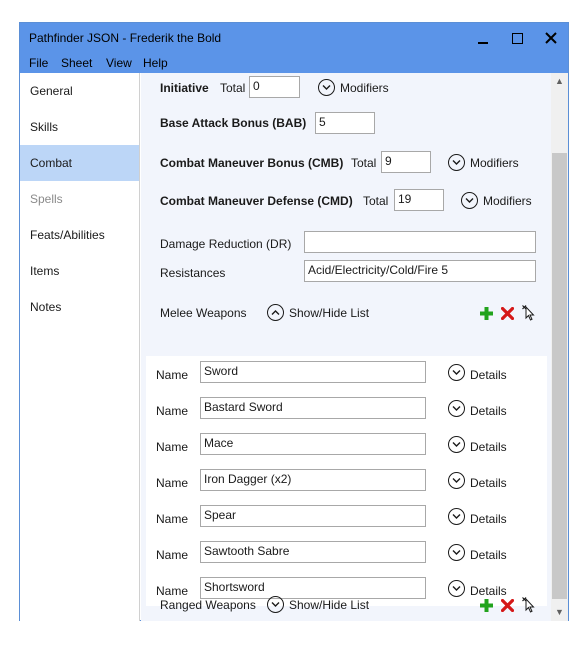 The width and height of the screenshot is (587, 645). What do you see at coordinates (329, 313) in the screenshot?
I see `melee-show-hide-label: Show/Hide List` at bounding box center [329, 313].